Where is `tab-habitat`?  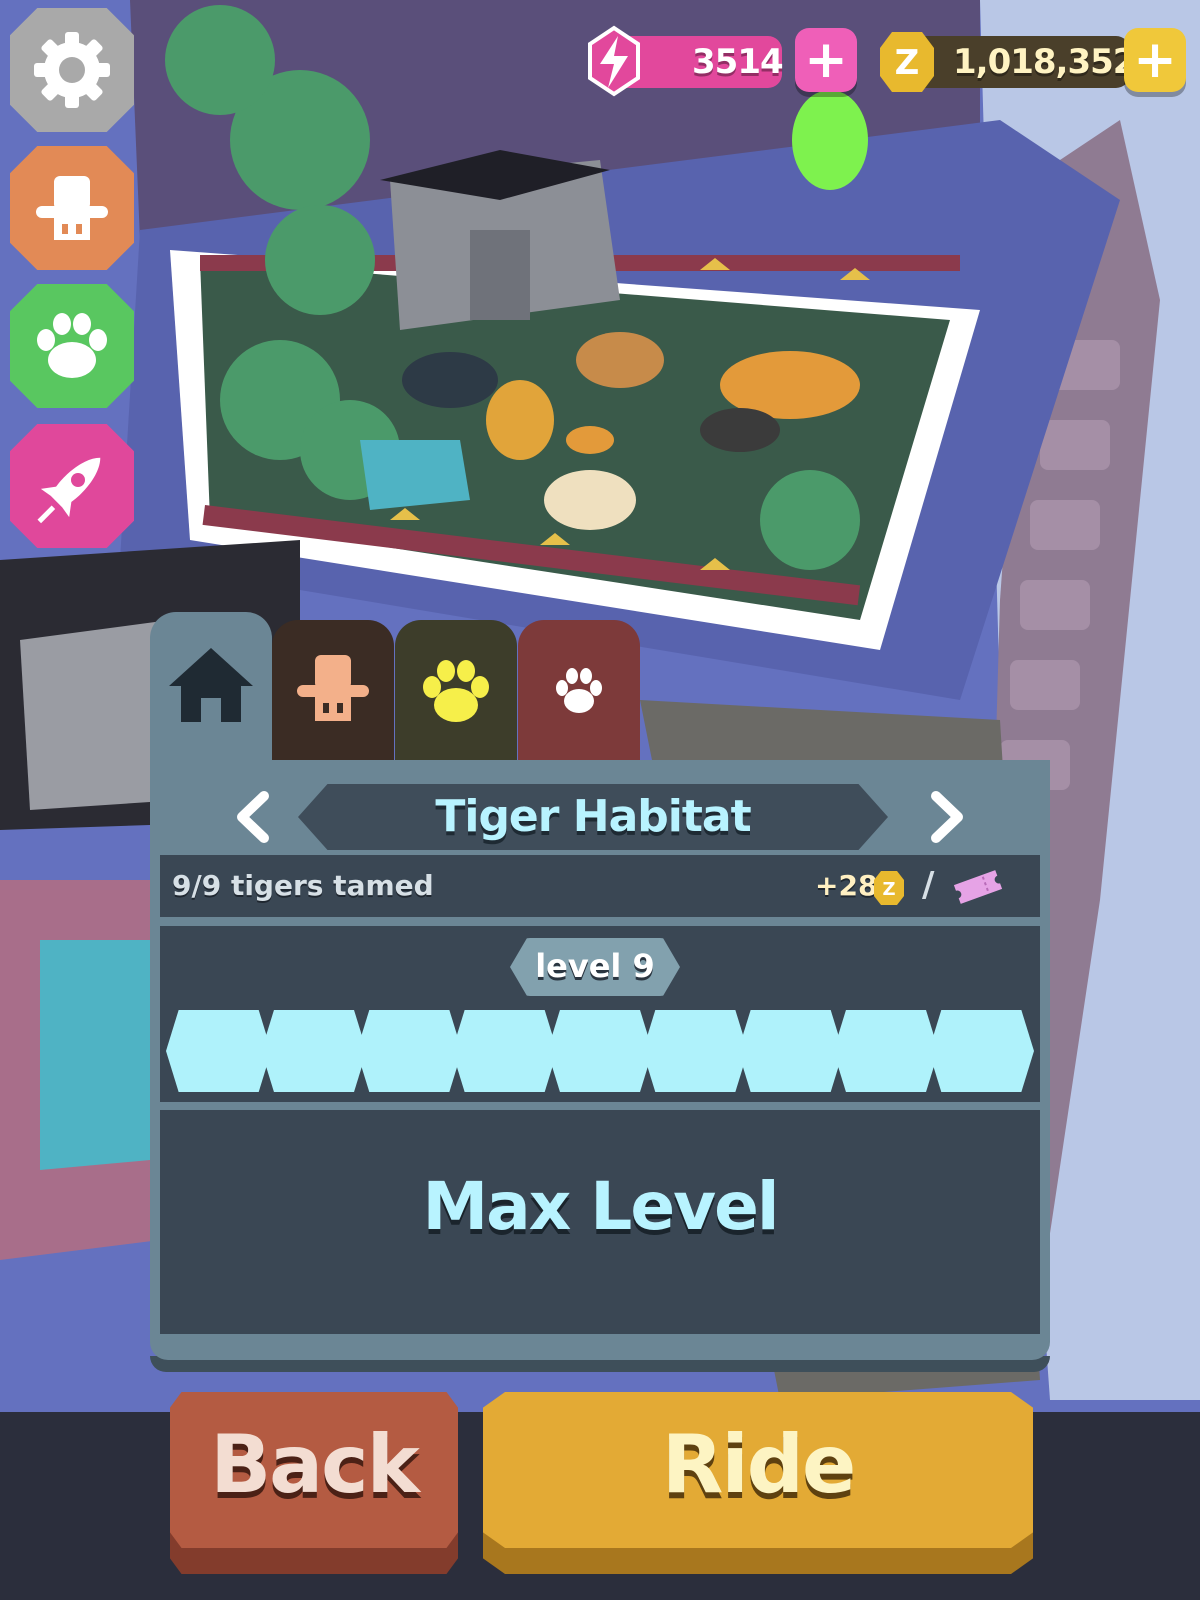
tab-habitat is located at coordinates (211, 686).